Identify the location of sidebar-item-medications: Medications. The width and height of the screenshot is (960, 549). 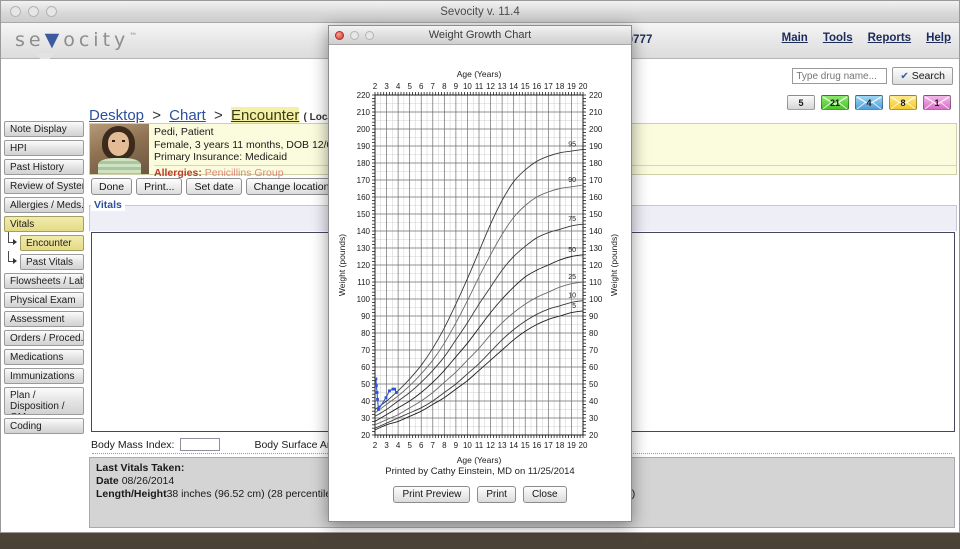
(44, 357).